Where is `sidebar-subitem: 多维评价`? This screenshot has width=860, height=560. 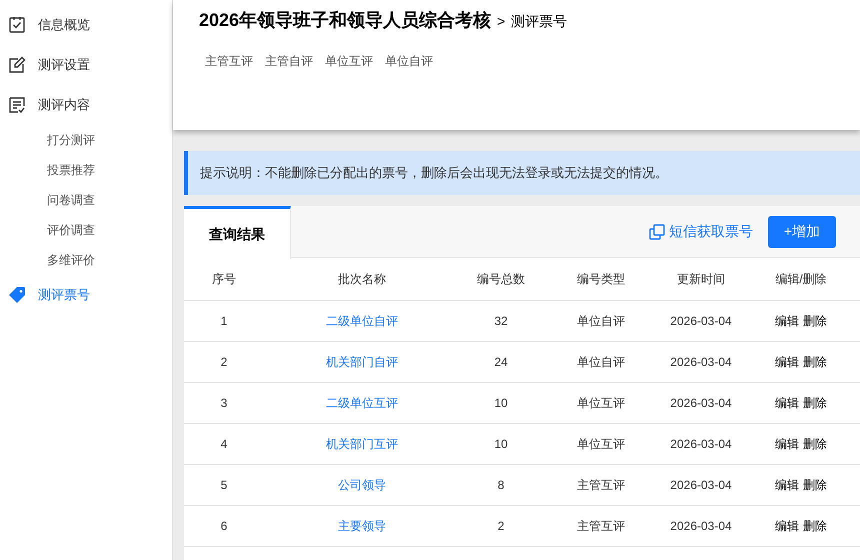 sidebar-subitem: 多维评价 is located at coordinates (86, 260).